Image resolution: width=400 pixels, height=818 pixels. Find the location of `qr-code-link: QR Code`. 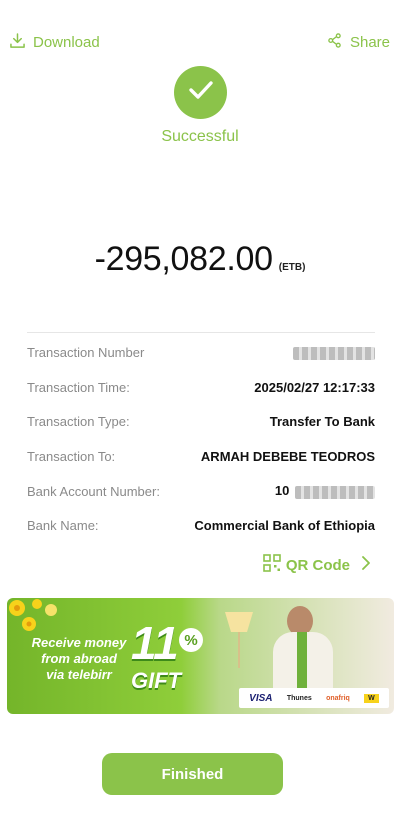

qr-code-link: QR Code is located at coordinates (316, 565).